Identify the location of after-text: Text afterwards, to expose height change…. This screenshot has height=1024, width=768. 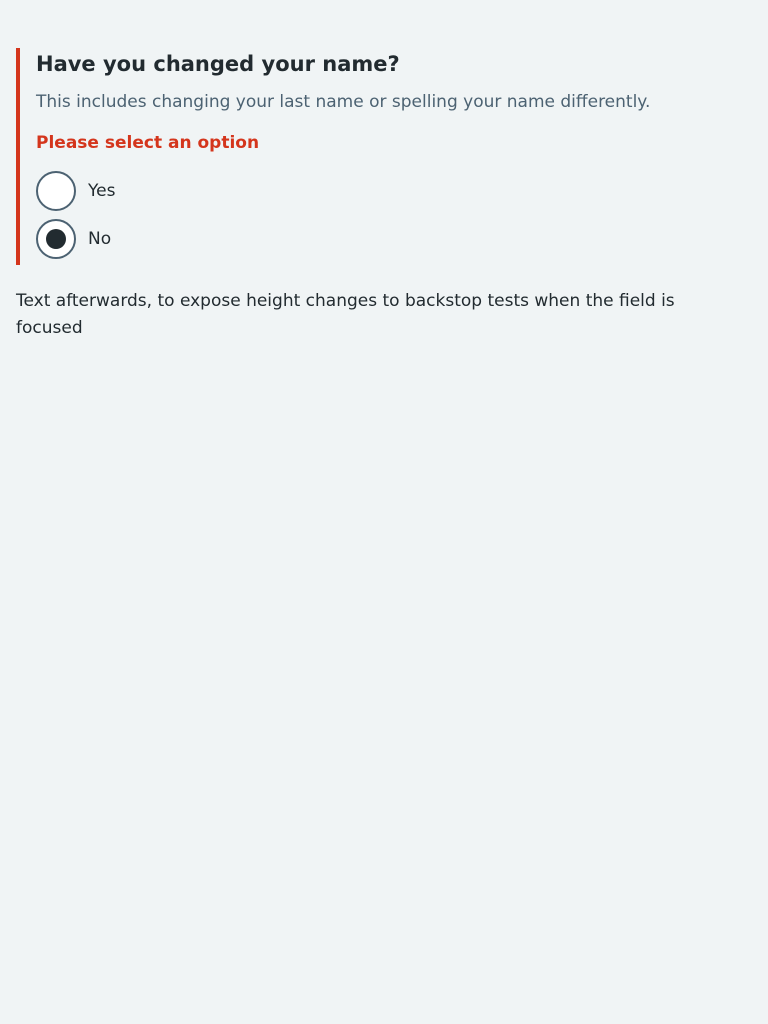
(345, 314).